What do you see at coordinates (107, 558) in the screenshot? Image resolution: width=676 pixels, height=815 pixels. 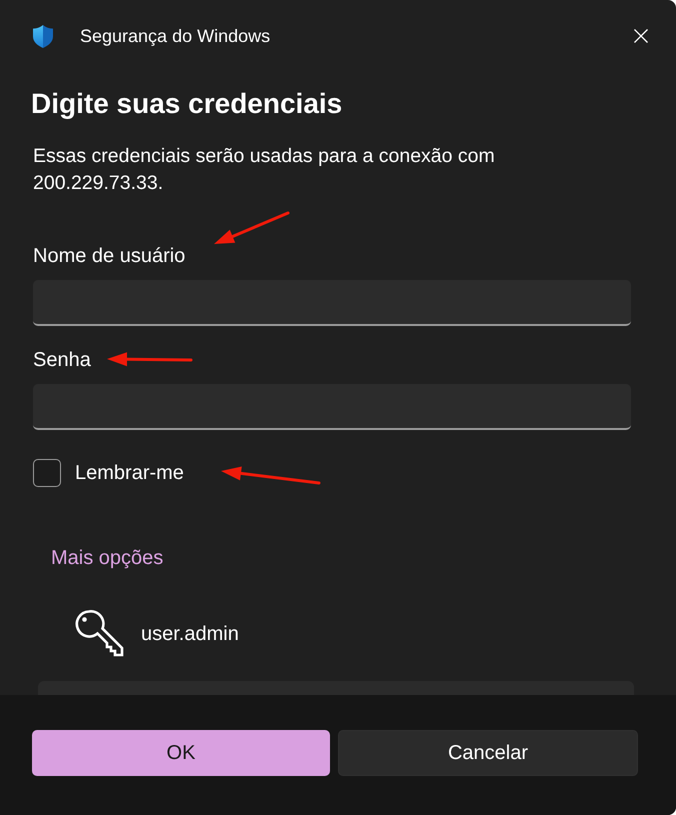 I see `more-options-link: Mais opções` at bounding box center [107, 558].